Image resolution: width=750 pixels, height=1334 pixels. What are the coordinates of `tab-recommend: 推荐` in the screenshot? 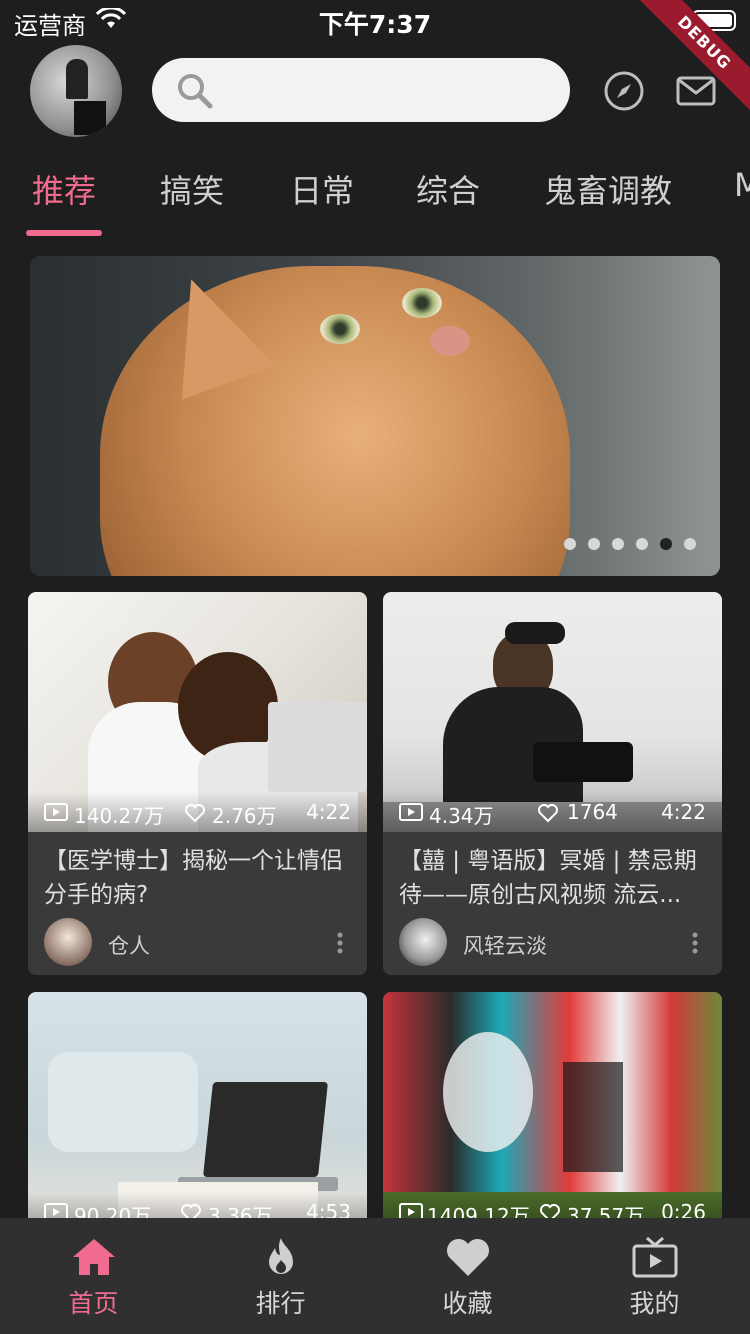 It's located at (64, 189).